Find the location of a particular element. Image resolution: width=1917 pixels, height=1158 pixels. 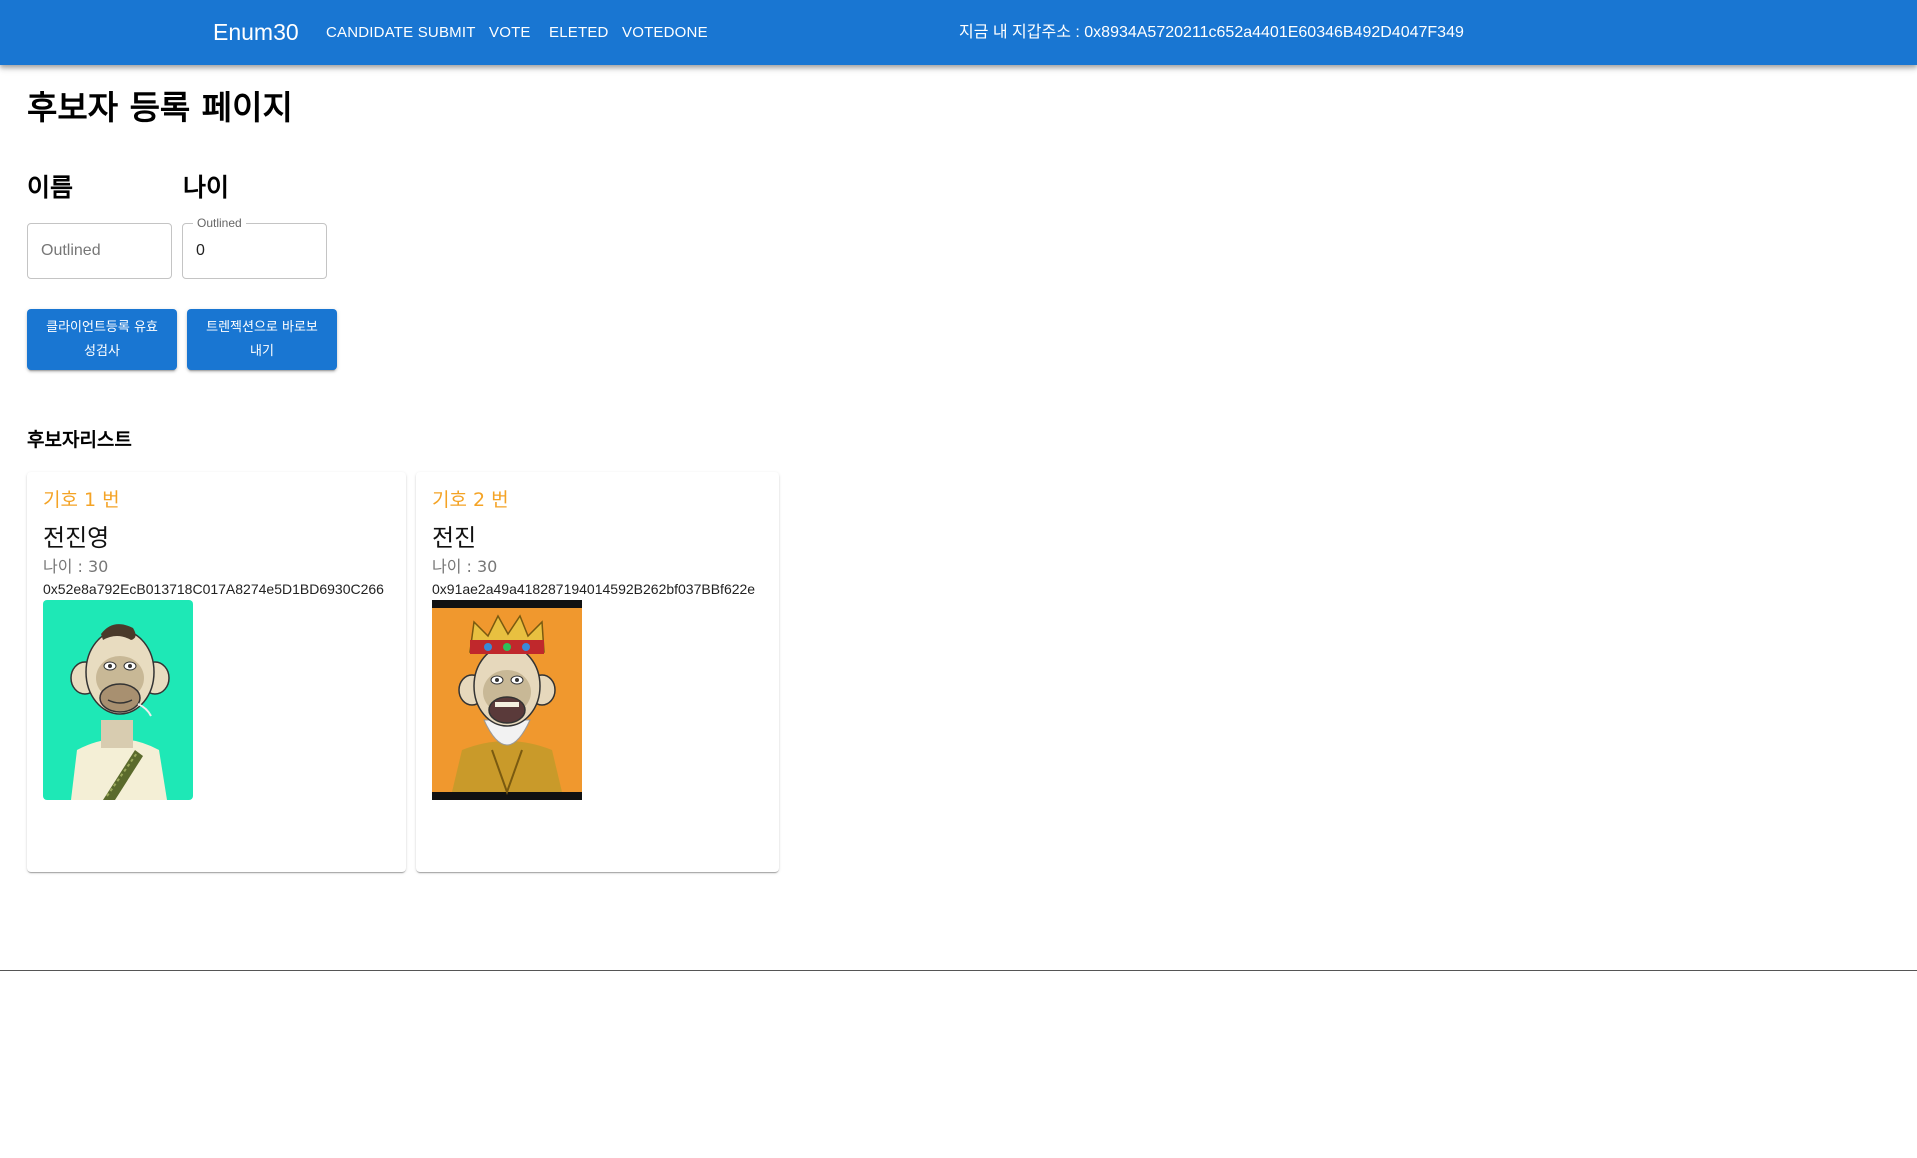

candidate-name: 전진 is located at coordinates (454, 538).